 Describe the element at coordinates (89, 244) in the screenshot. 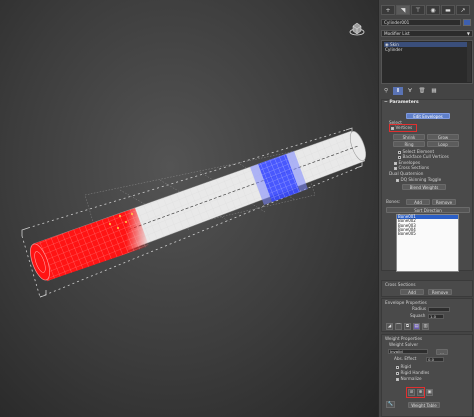

I see `red-weight-region` at that location.